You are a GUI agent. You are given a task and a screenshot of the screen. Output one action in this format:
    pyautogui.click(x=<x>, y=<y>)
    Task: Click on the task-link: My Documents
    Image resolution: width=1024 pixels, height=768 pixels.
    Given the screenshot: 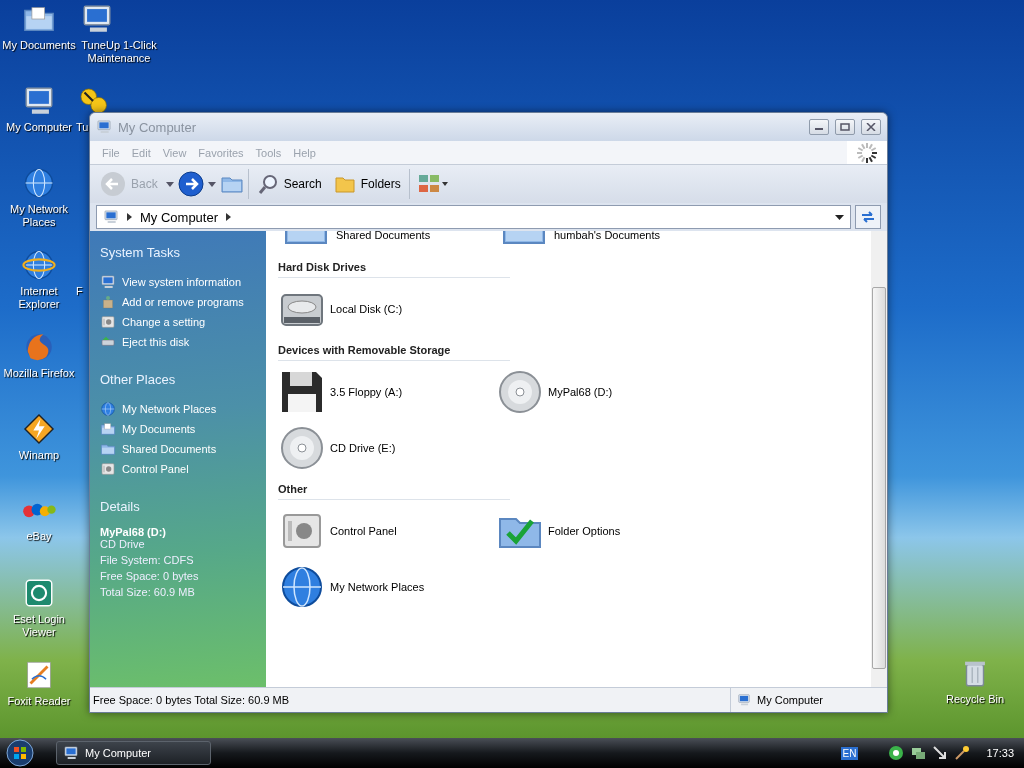 What is the action you would take?
    pyautogui.click(x=178, y=429)
    